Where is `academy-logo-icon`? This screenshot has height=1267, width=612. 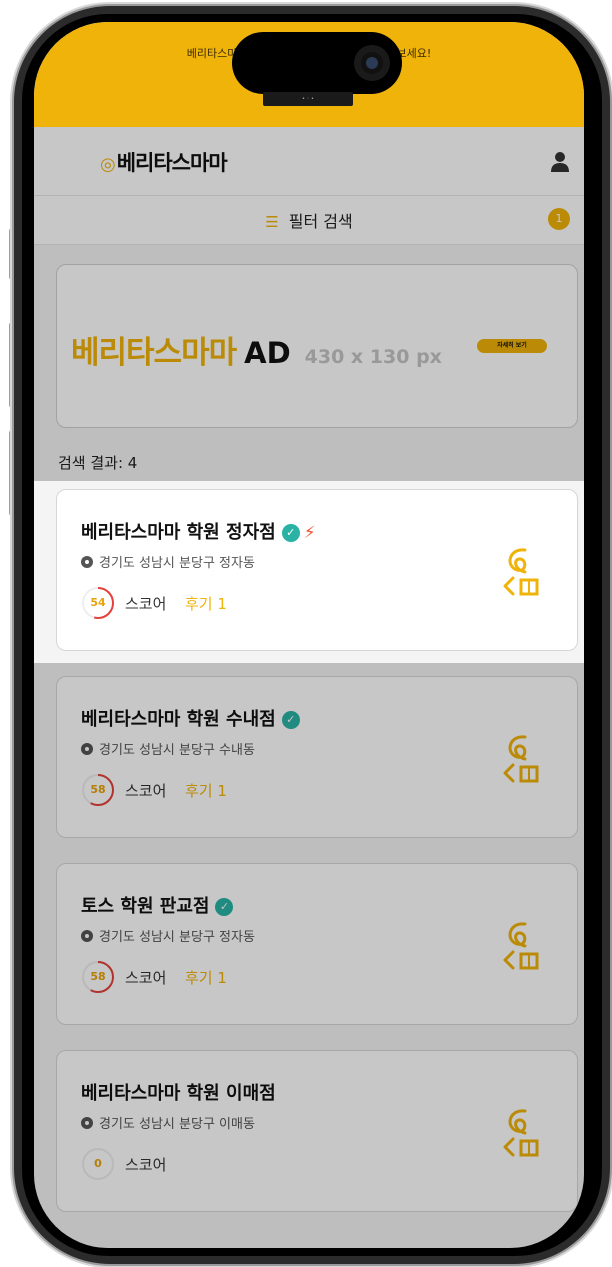
academy-logo-icon is located at coordinates (521, 572).